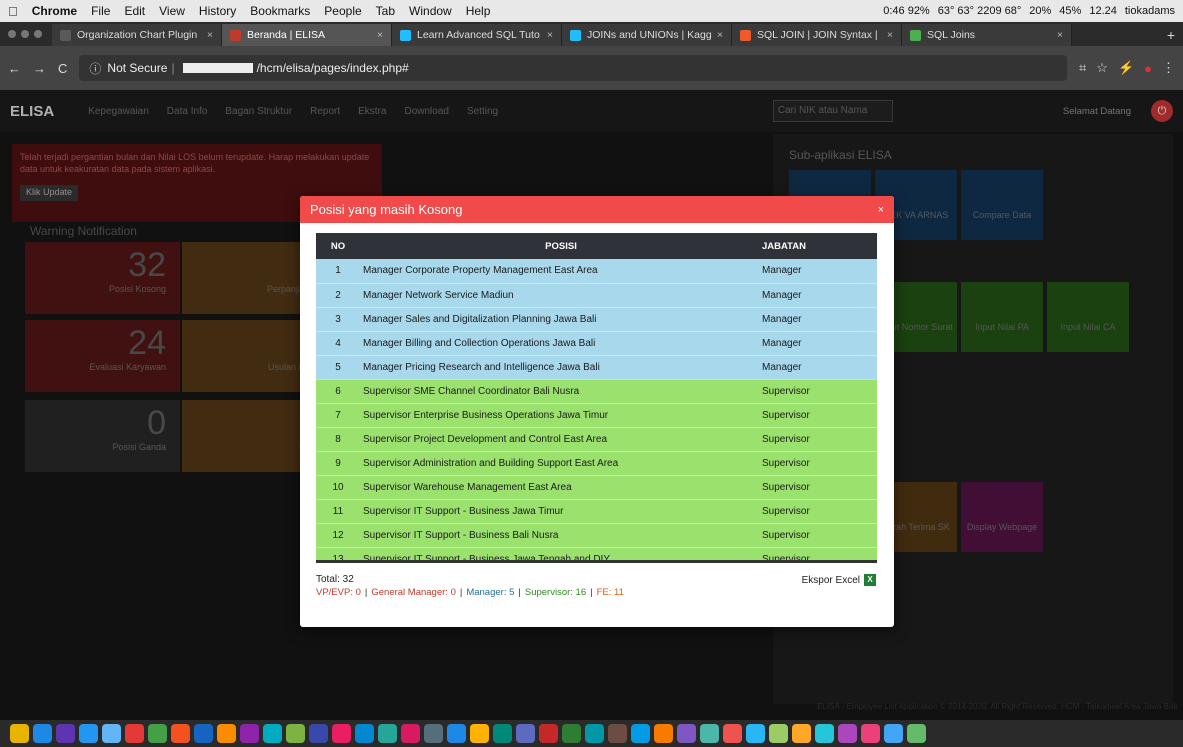  Describe the element at coordinates (217, 11) in the screenshot. I see `menu-item-history: History` at that location.